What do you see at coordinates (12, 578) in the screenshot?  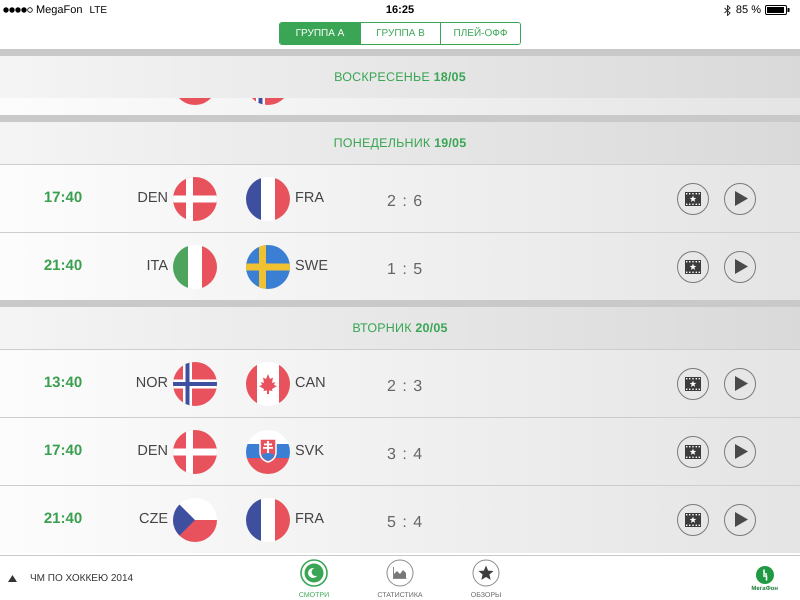 I see `caret-up-icon` at bounding box center [12, 578].